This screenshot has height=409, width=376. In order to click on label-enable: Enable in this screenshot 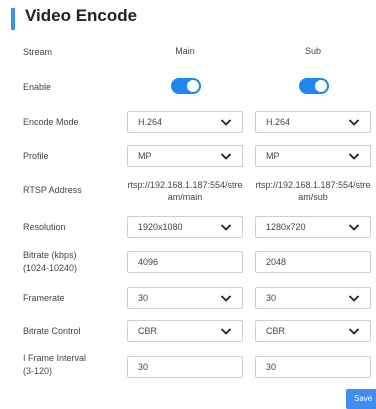, I will do `click(37, 87)`.